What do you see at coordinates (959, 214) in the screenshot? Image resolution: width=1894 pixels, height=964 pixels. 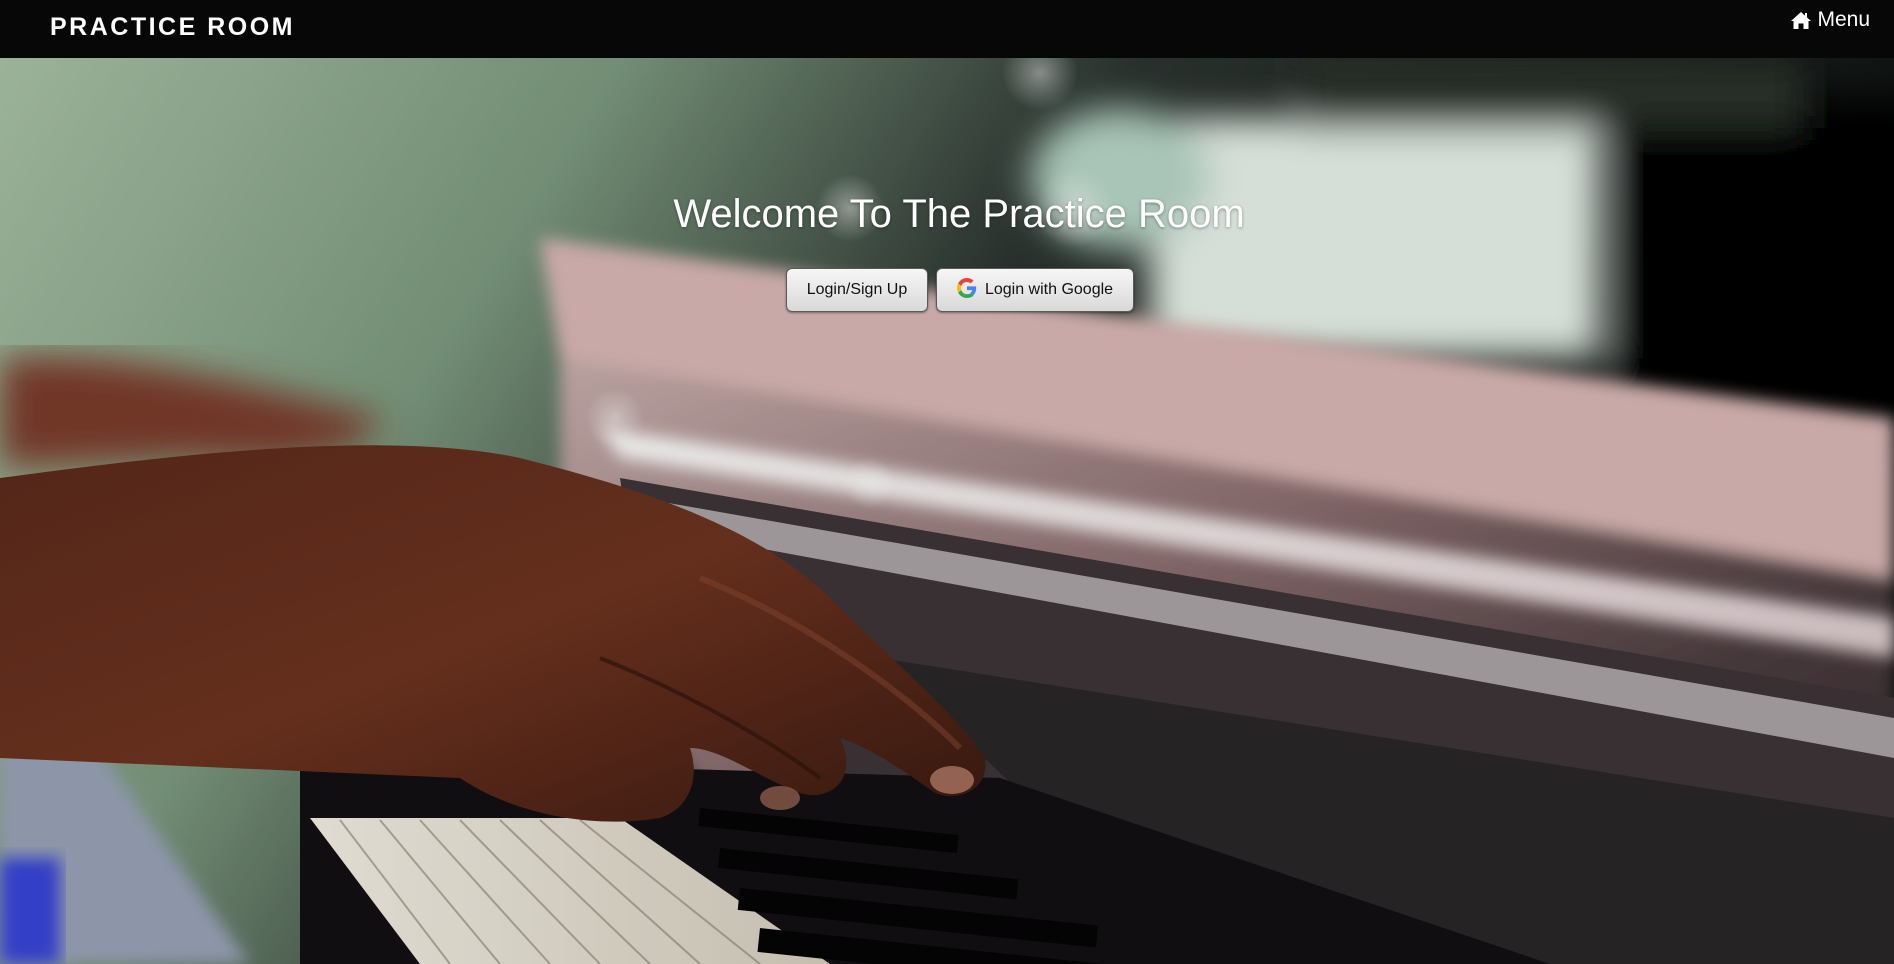 I see `welcome-heading: Welcome To The Practice Room` at bounding box center [959, 214].